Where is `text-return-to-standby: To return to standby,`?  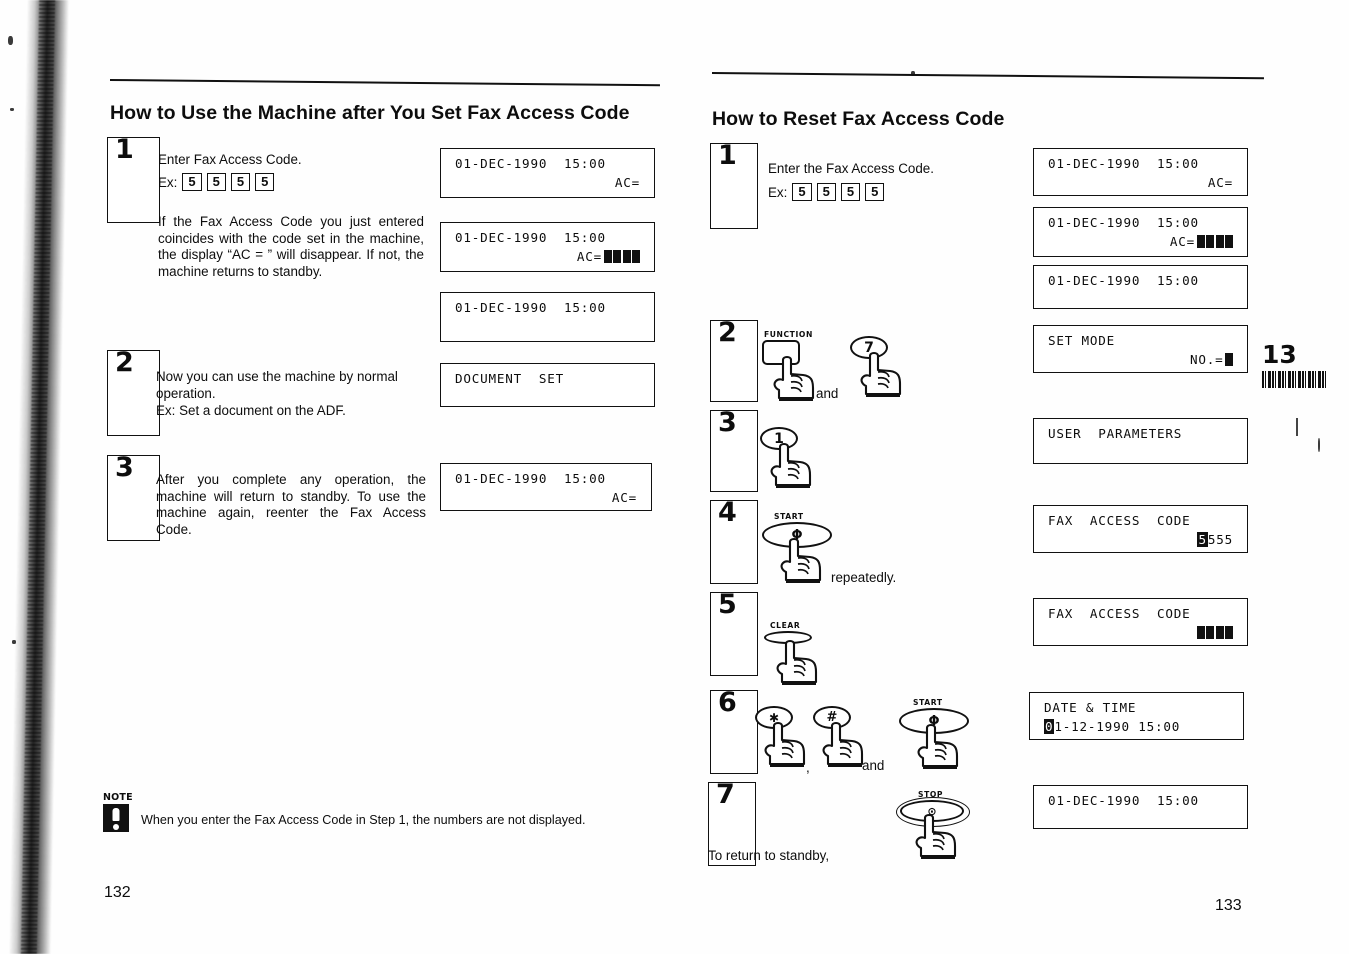
text-return-to-standby: To return to standby, is located at coordinates (769, 855).